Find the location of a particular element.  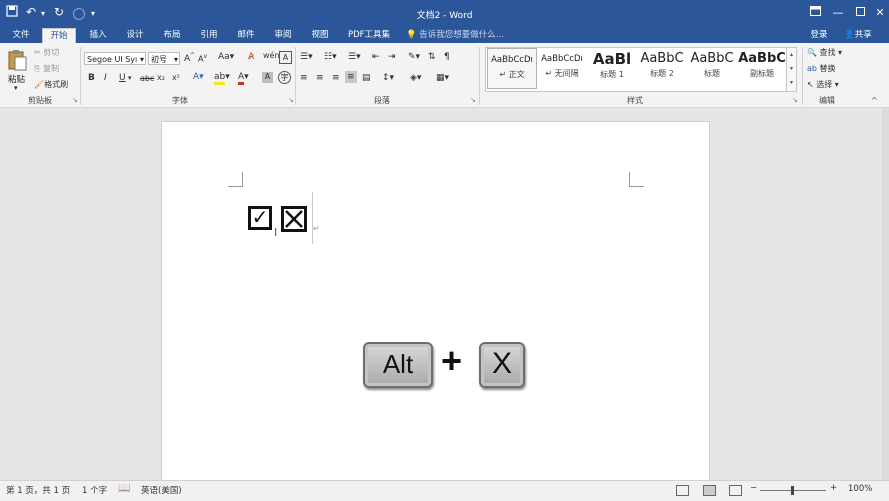

borders-icon: ▦▾ is located at coordinates (442, 78).